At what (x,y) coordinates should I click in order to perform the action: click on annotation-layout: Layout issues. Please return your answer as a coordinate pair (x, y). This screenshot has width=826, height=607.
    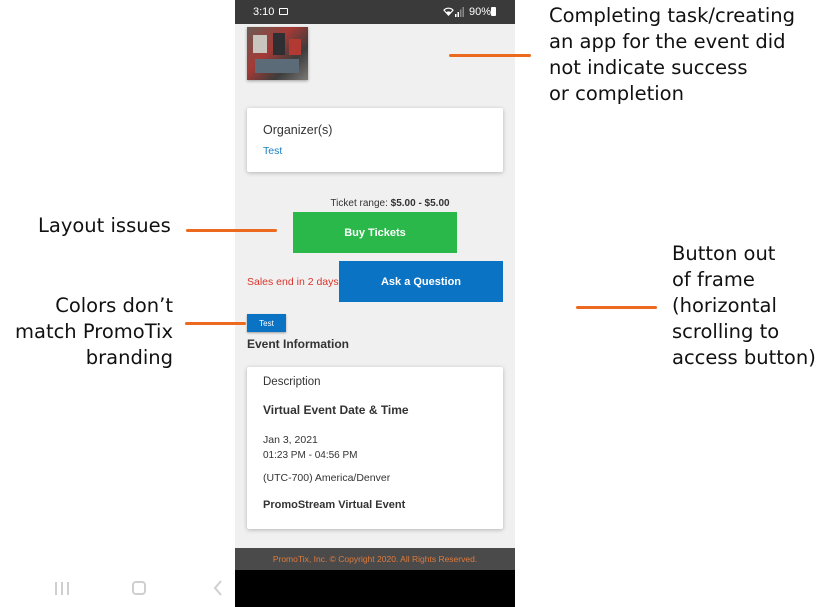
    Looking at the image, I should click on (104, 225).